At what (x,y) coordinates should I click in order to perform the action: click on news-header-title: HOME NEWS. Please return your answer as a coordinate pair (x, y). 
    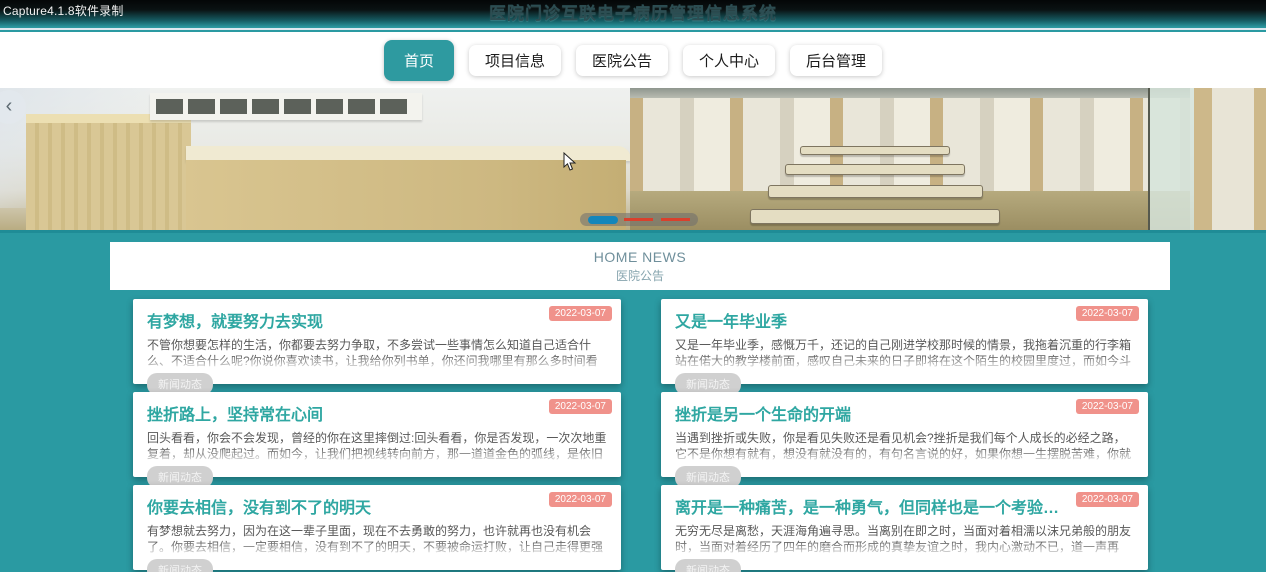
    Looking at the image, I should click on (640, 257).